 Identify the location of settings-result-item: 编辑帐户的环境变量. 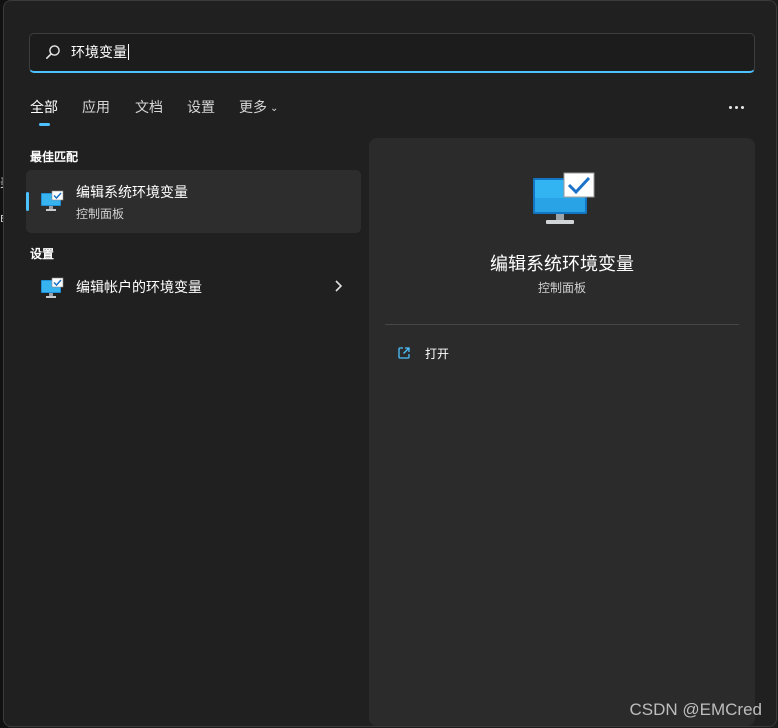
(193, 287).